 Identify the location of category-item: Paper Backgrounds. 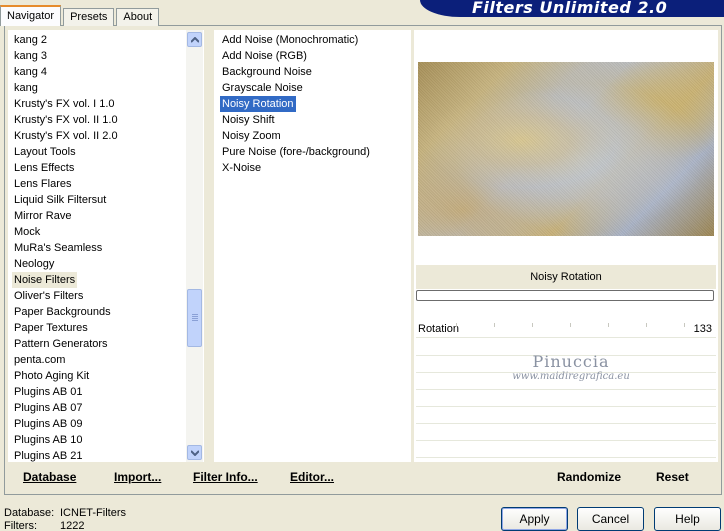
(62, 312).